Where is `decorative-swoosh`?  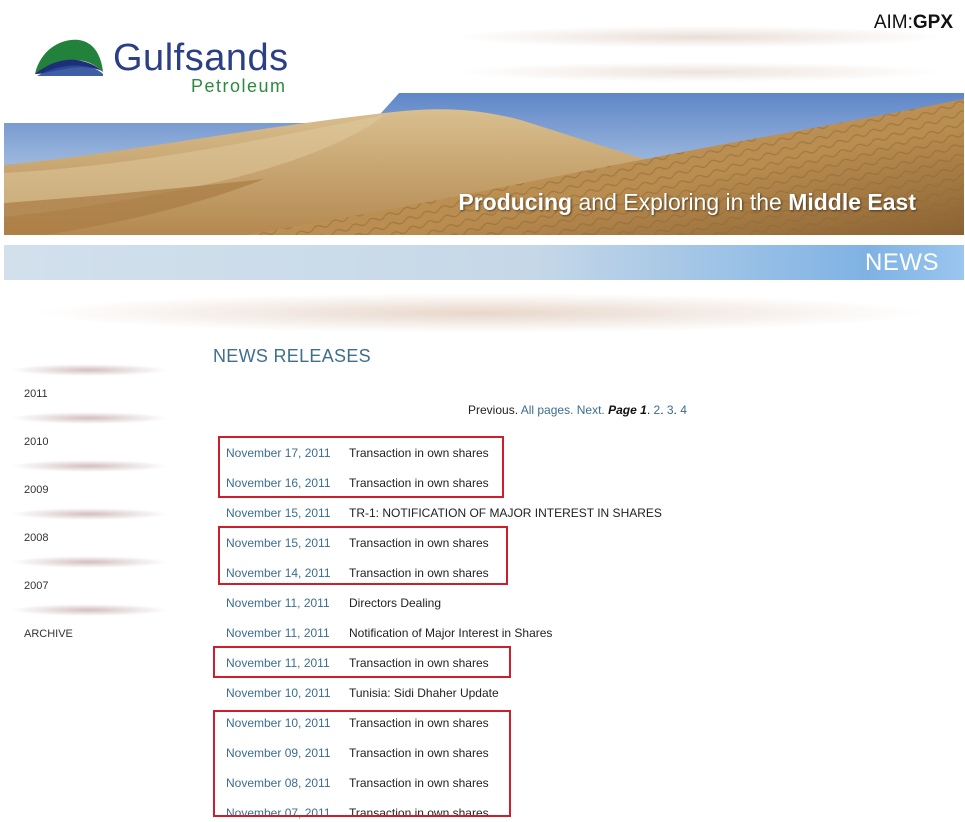 decorative-swoosh is located at coordinates (480, 313).